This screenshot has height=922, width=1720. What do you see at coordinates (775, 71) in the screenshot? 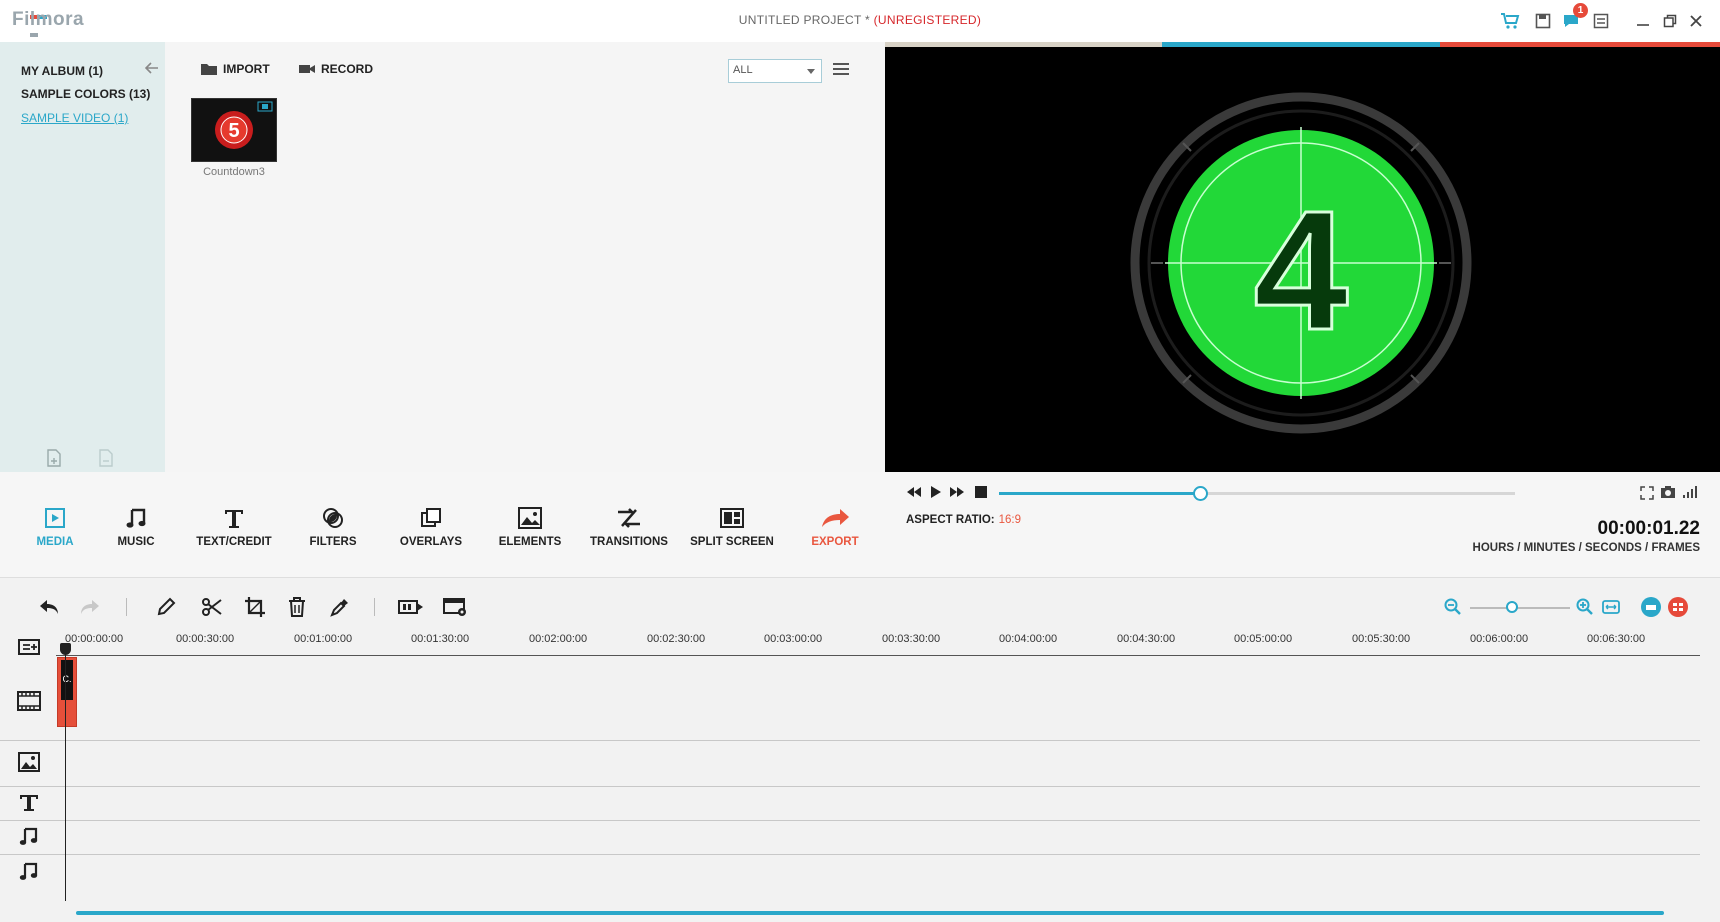
I see `media-filter-dropdown: ALL` at bounding box center [775, 71].